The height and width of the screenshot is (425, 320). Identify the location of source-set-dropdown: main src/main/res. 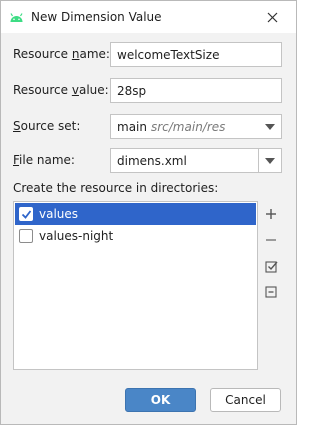
(196, 126).